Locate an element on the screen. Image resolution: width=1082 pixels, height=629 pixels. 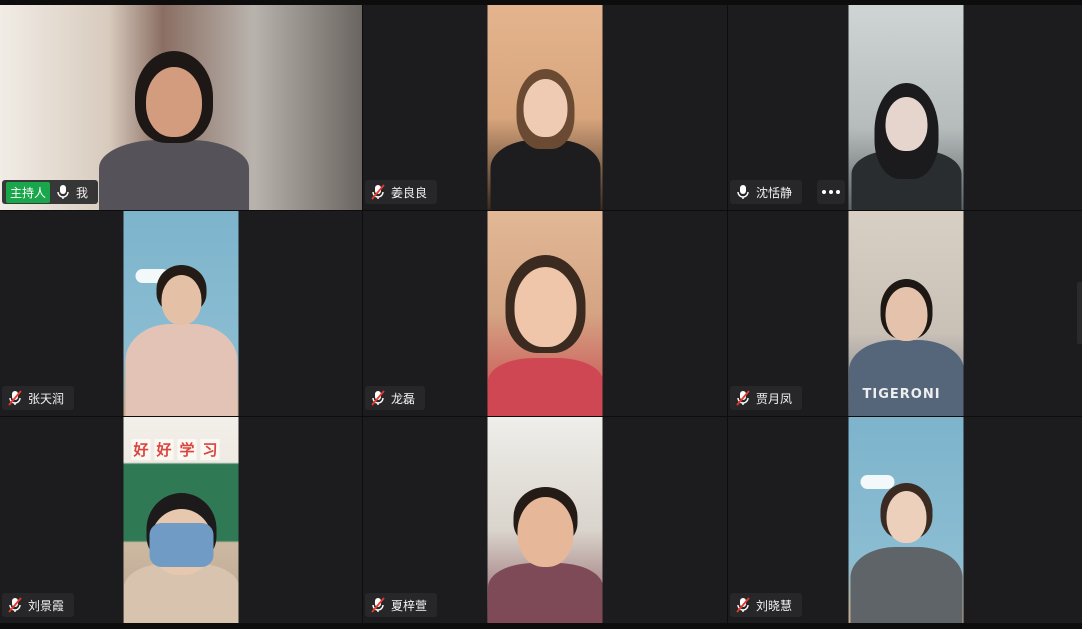
poster-char: 习 is located at coordinates (210, 449).